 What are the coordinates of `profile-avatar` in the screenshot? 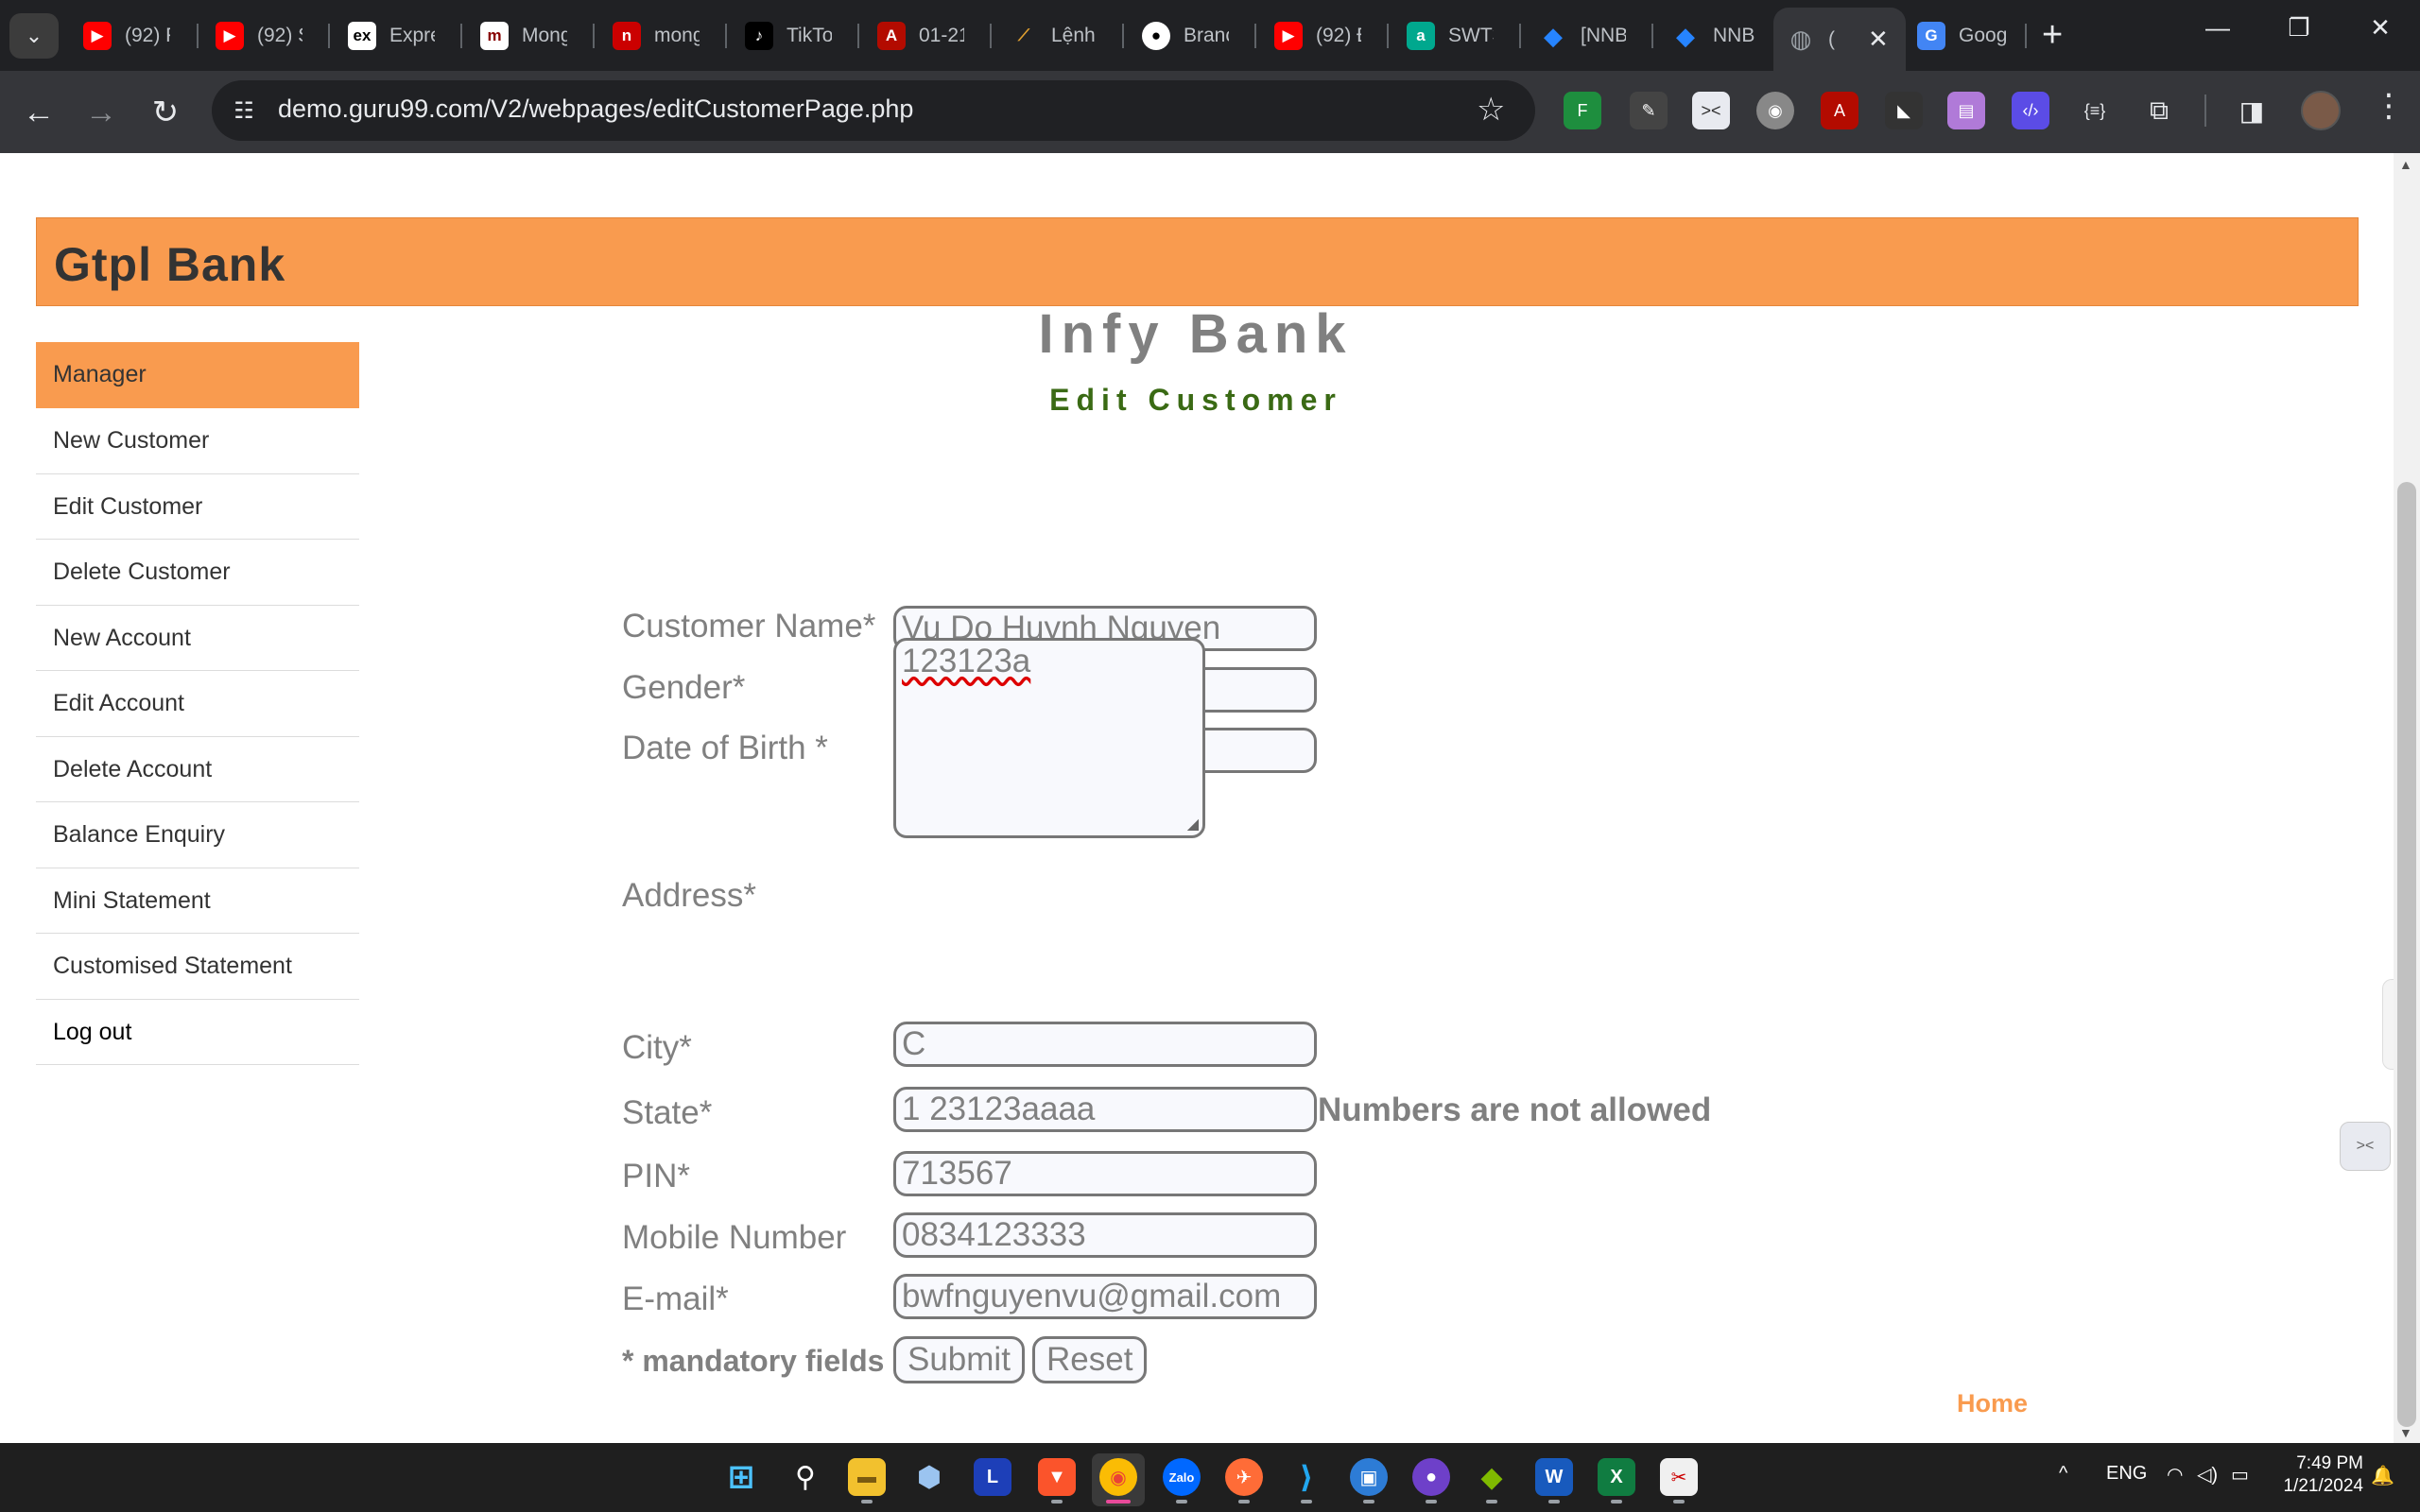 It's located at (2321, 110).